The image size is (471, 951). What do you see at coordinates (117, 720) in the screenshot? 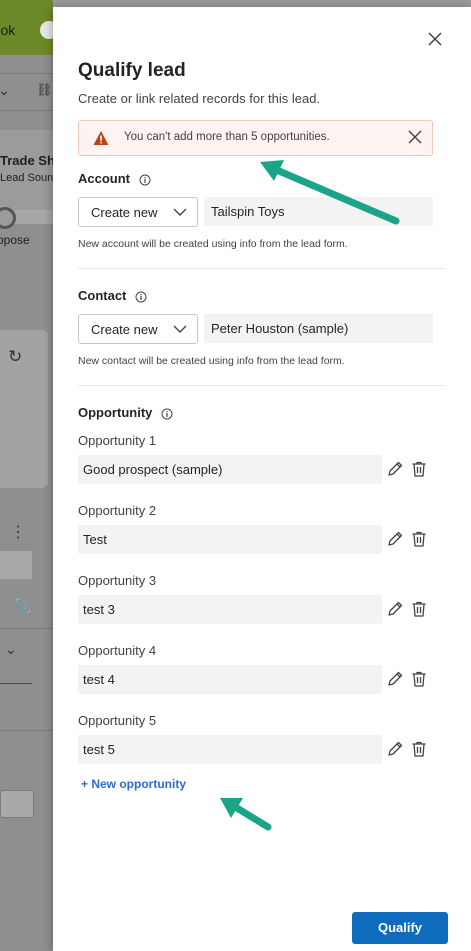
I see `opportunity-5-label: Opportunity 5` at bounding box center [117, 720].